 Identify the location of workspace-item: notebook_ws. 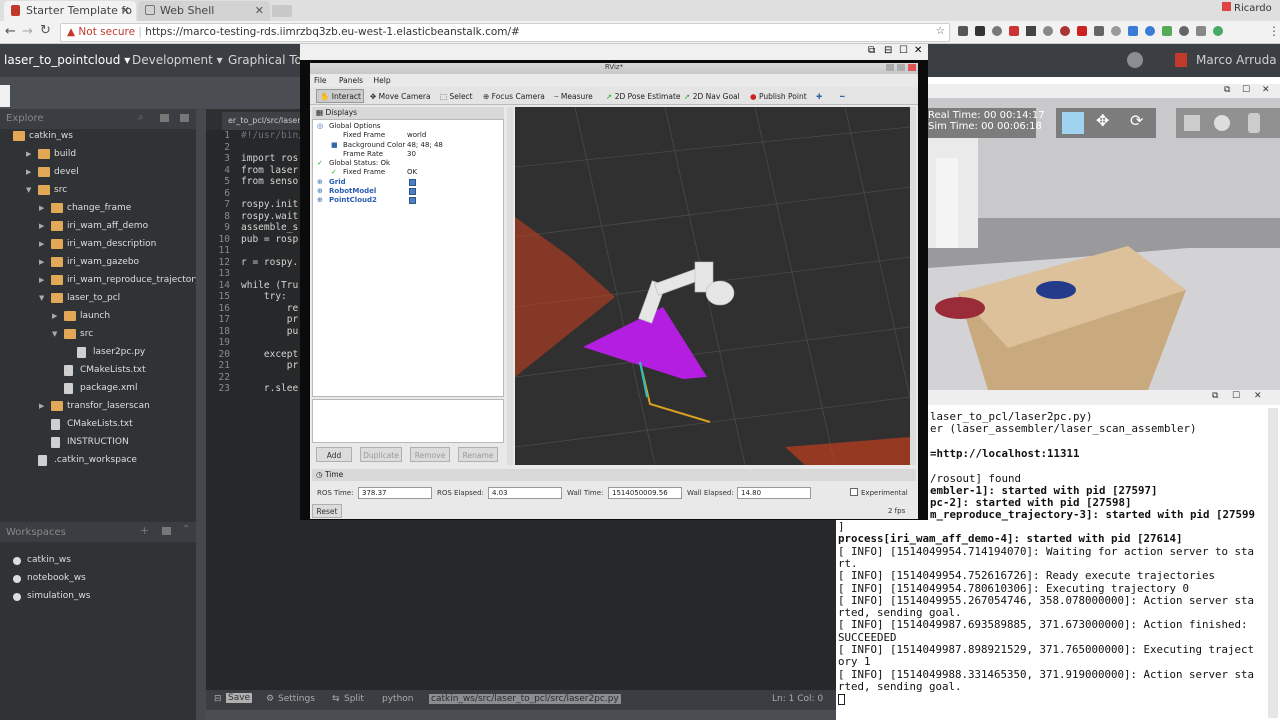
(98, 580).